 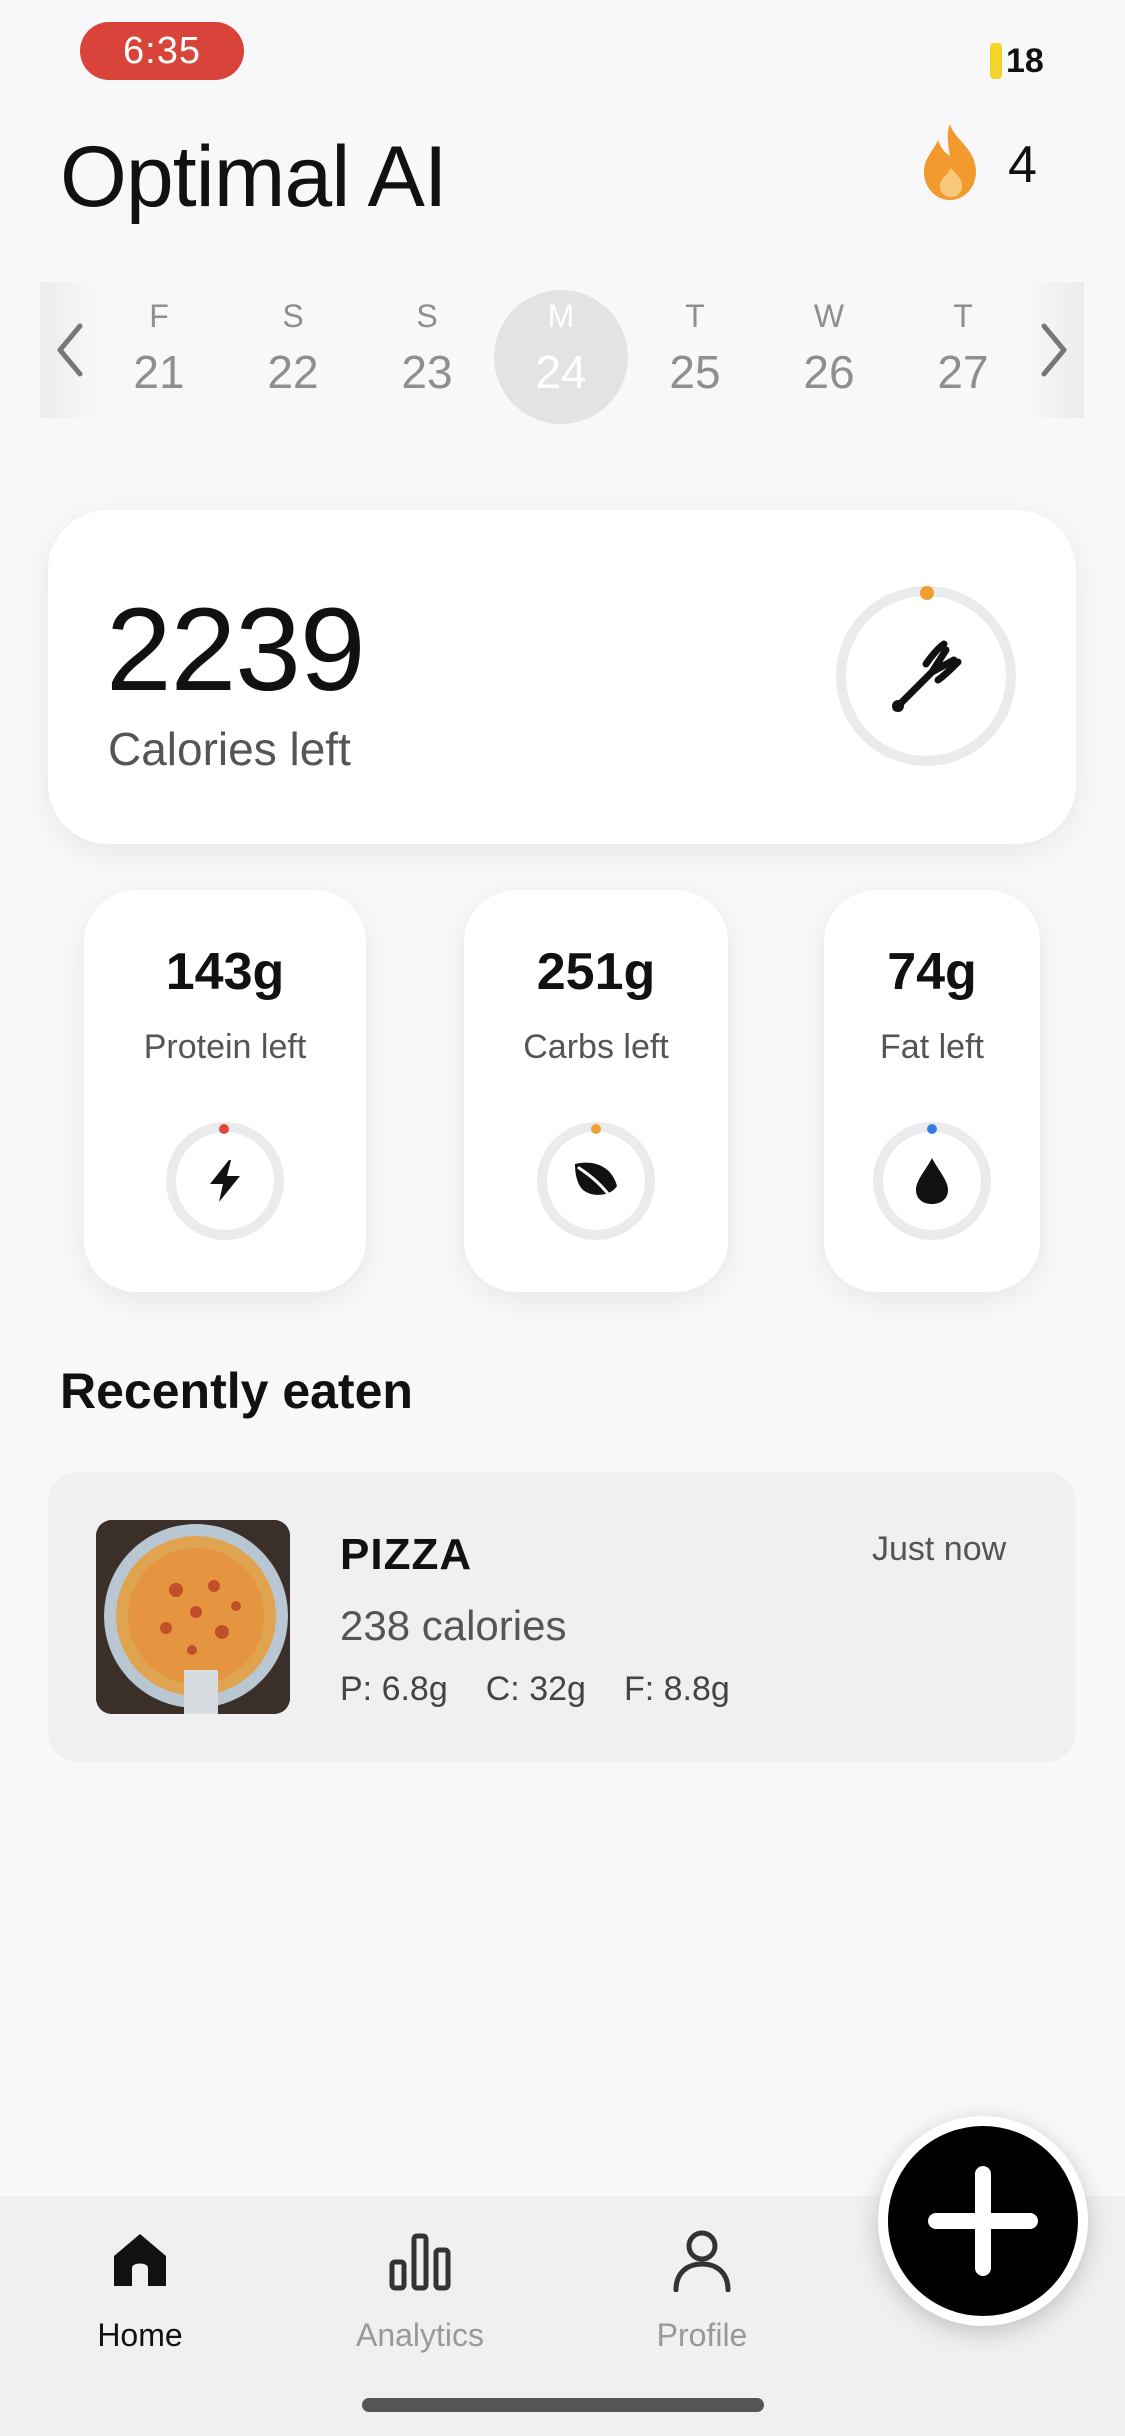 I want to click on day-item: T 27, so click(x=963, y=357).